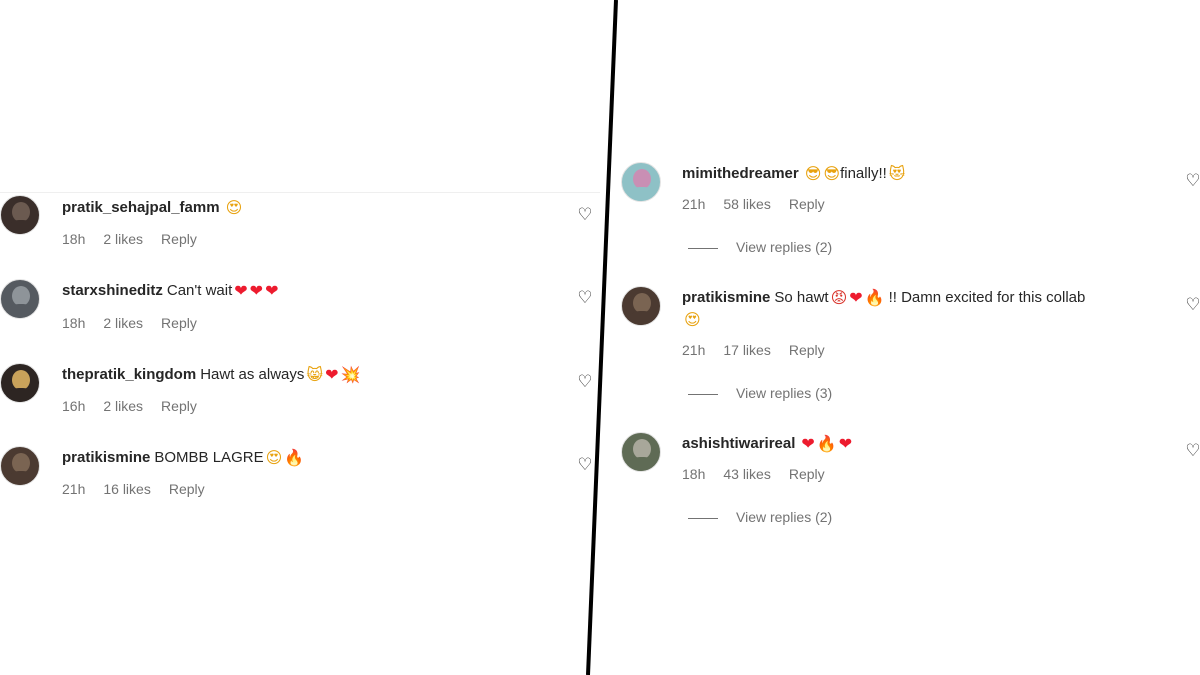 This screenshot has width=1200, height=675. Describe the element at coordinates (784, 393) in the screenshot. I see `view-replies-label: View replies (3)` at that location.